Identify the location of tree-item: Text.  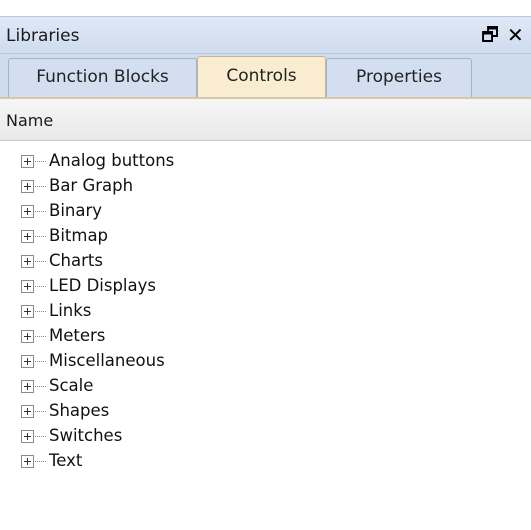
(265, 462).